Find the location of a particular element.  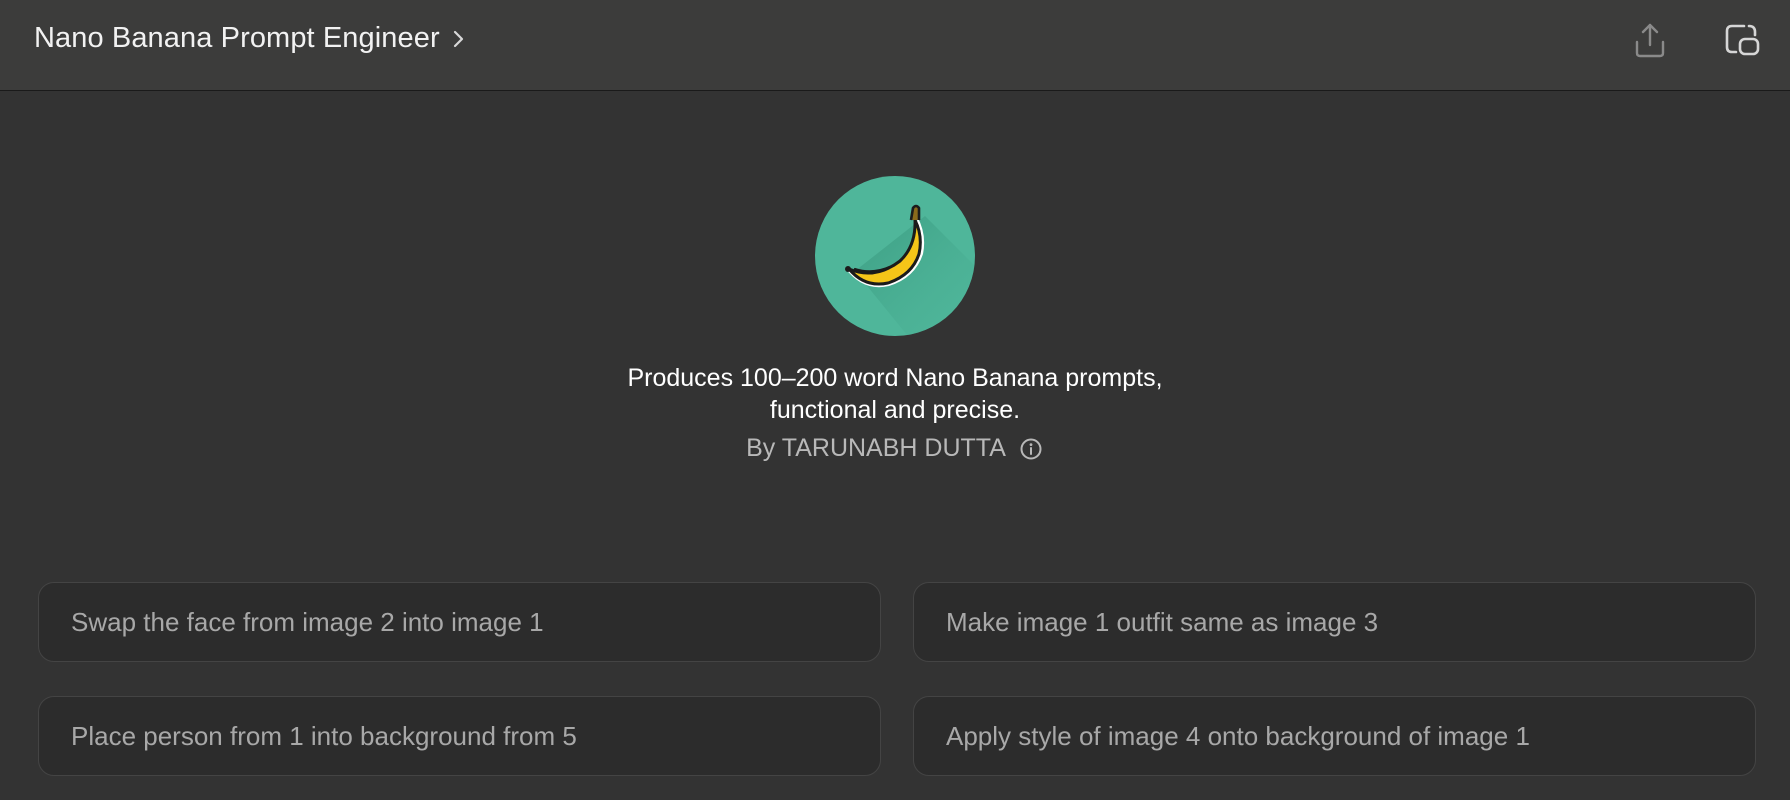

gpt-avatar is located at coordinates (895, 256).